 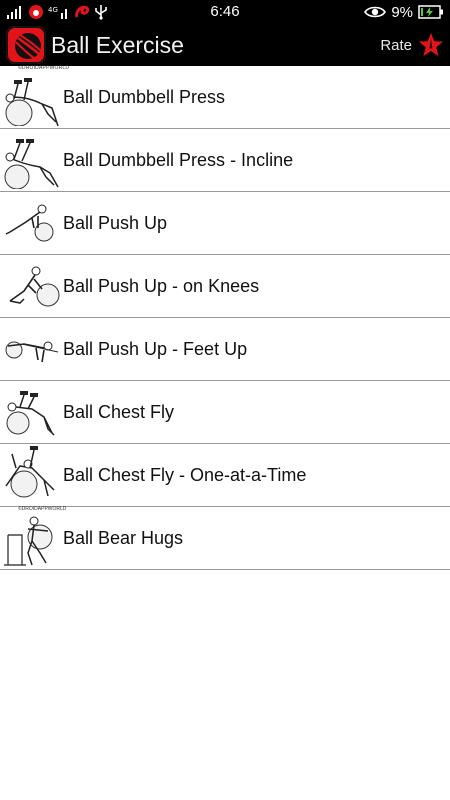 What do you see at coordinates (225, 12) in the screenshot?
I see `status-bar: 4G 6:46 9%` at bounding box center [225, 12].